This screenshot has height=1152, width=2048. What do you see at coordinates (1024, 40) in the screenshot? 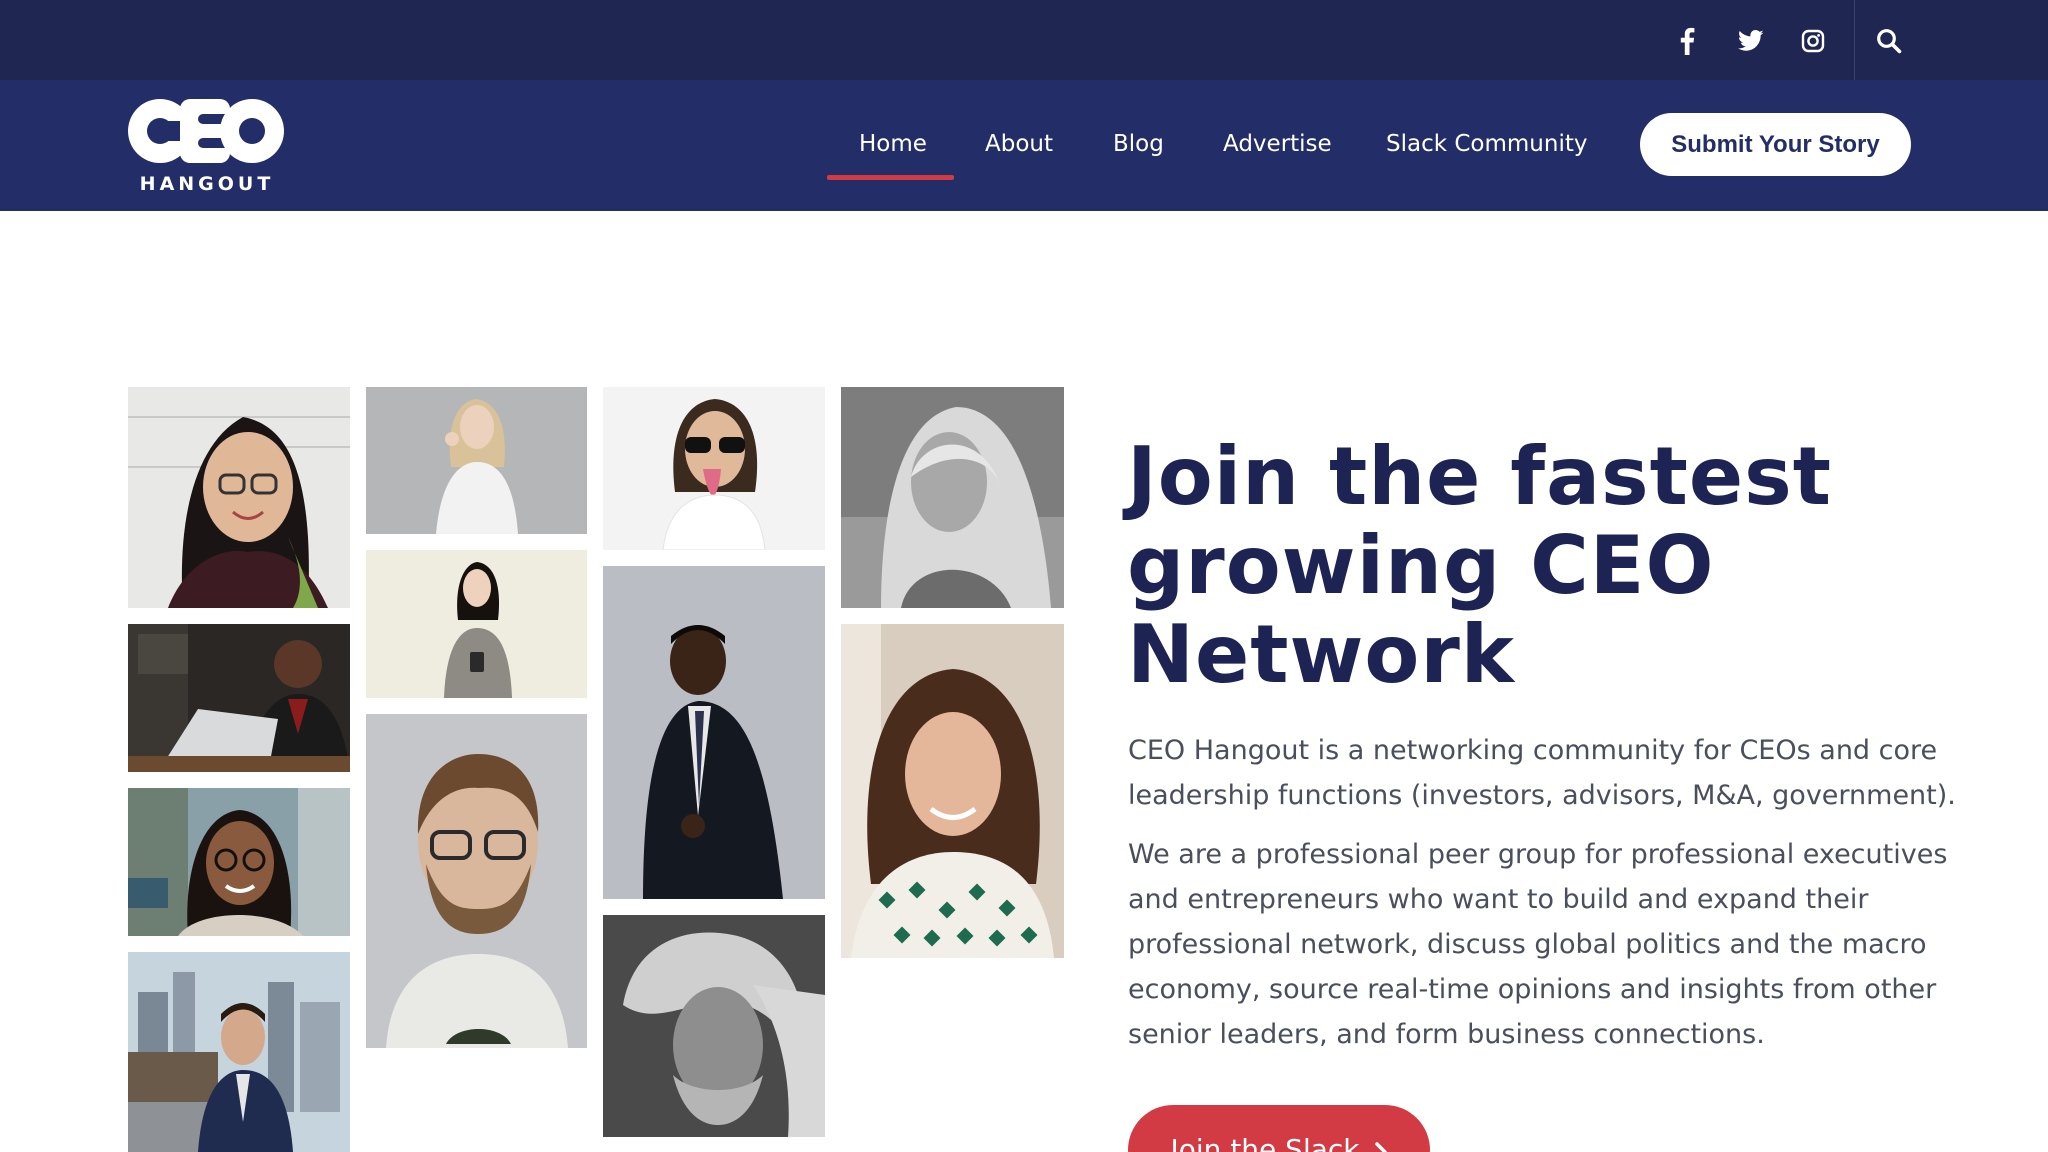
I see `top-utility-bar` at bounding box center [1024, 40].